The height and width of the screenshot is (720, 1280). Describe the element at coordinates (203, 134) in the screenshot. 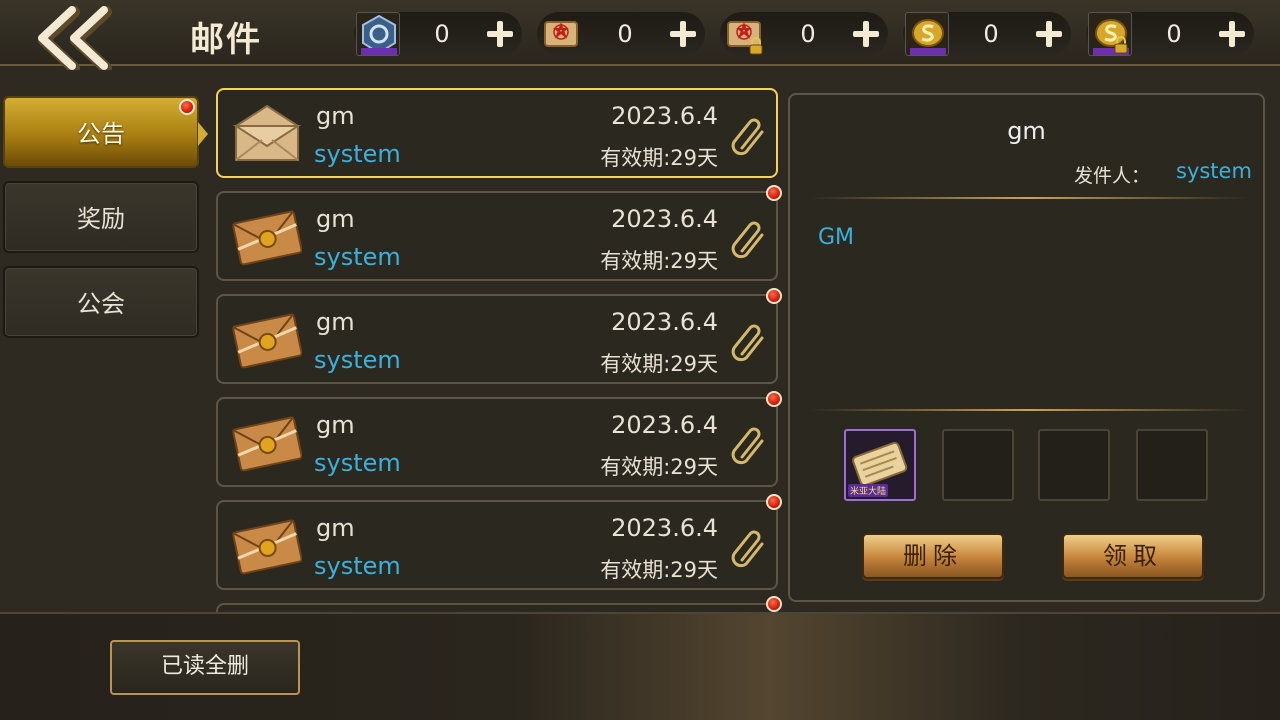

I see `active-tab-arrow` at that location.